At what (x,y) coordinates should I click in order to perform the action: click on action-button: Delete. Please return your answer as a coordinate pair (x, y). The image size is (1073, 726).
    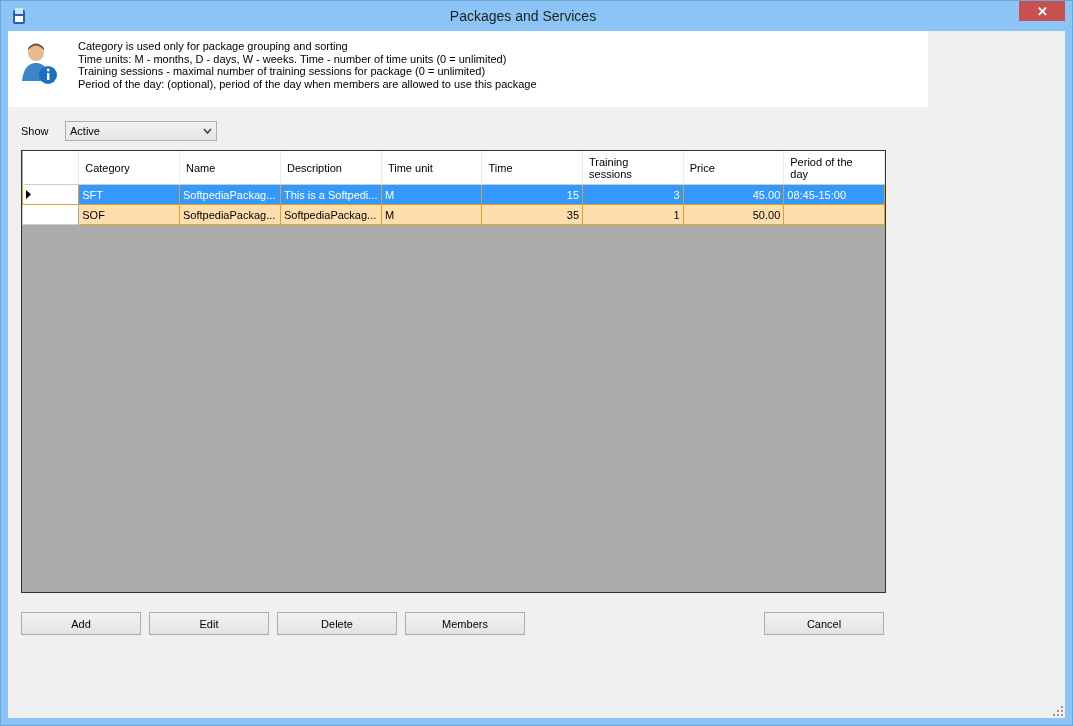
    Looking at the image, I should click on (337, 623).